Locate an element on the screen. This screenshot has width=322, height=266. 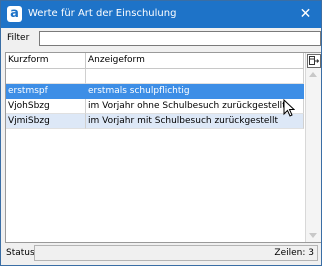
filter-label: Filter is located at coordinates (18, 38).